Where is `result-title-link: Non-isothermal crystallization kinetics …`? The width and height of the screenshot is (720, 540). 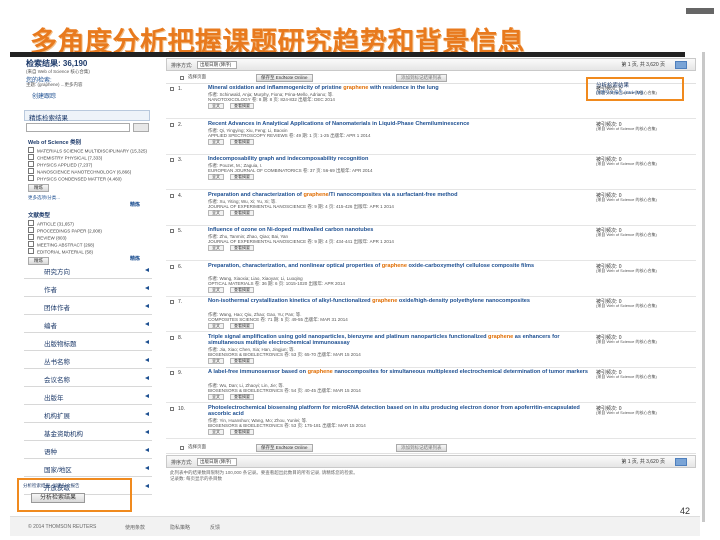 result-title-link: Non-isothermal crystallization kinetics … is located at coordinates (401, 301).